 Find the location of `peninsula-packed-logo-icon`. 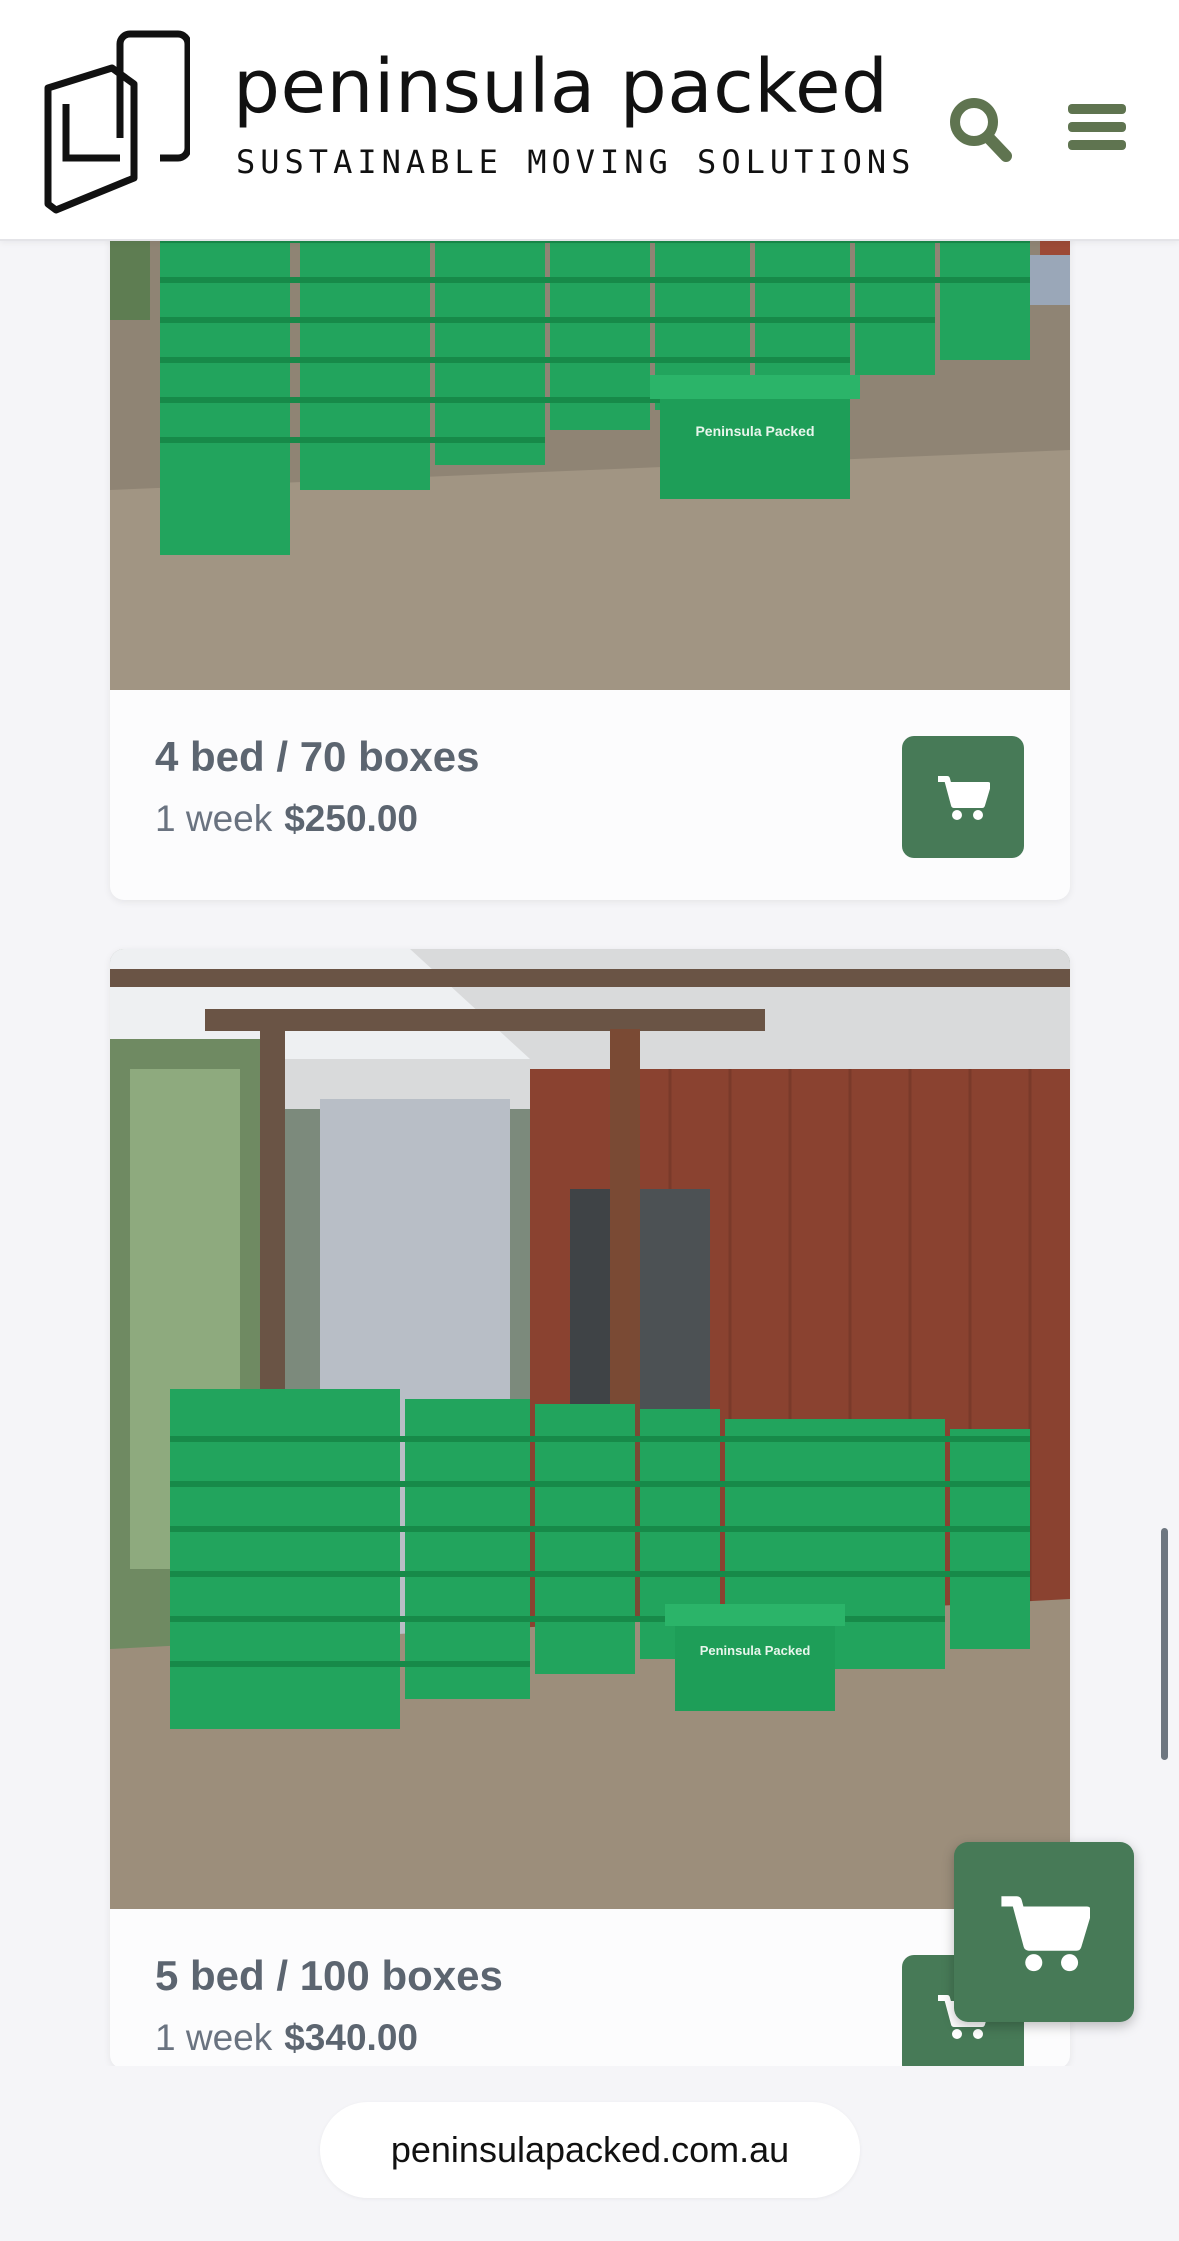

peninsula-packed-logo-icon is located at coordinates (116, 121).